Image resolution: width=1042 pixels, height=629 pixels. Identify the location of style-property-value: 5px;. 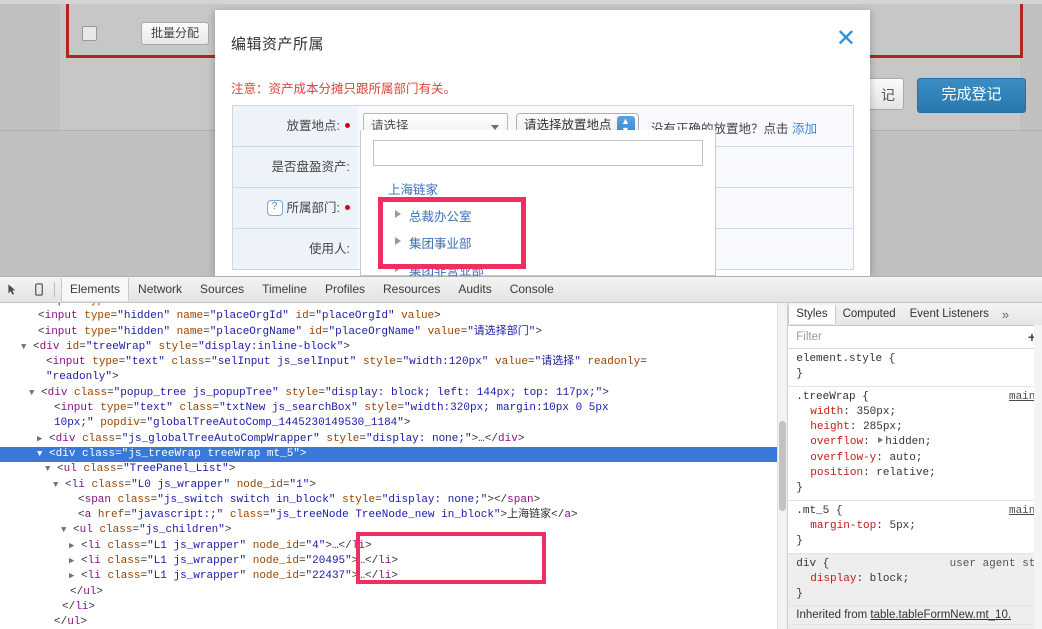
(902, 526).